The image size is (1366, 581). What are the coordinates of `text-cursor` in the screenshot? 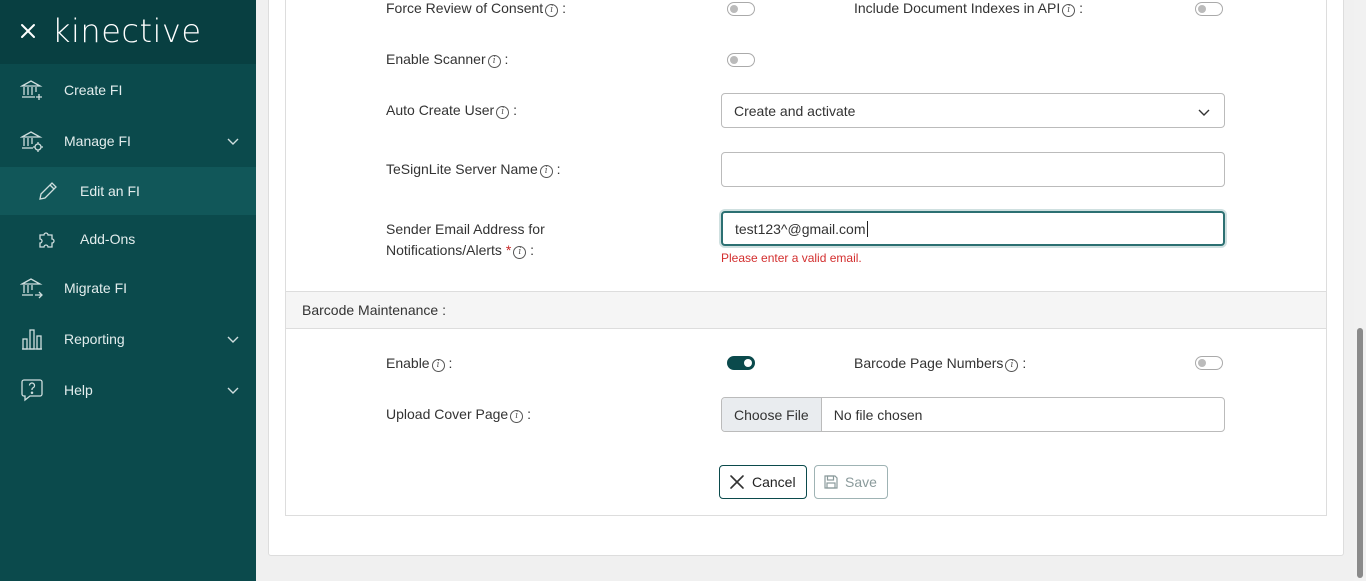 It's located at (867, 228).